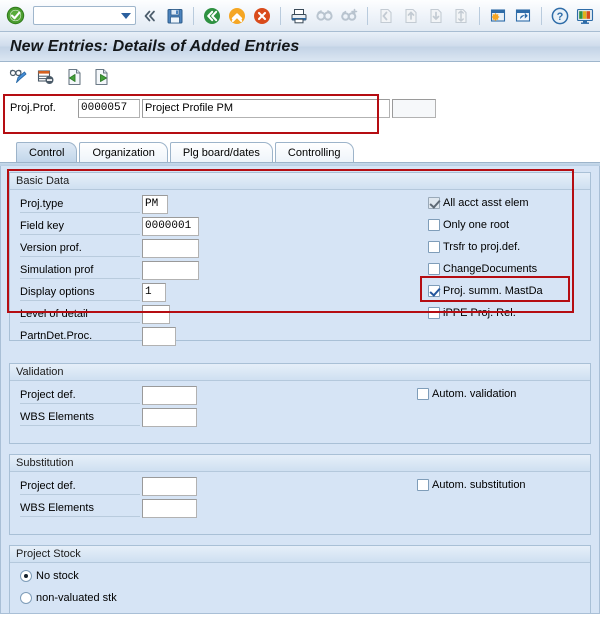 The image size is (600, 641). I want to click on previous-entry-icon, so click(74, 77).